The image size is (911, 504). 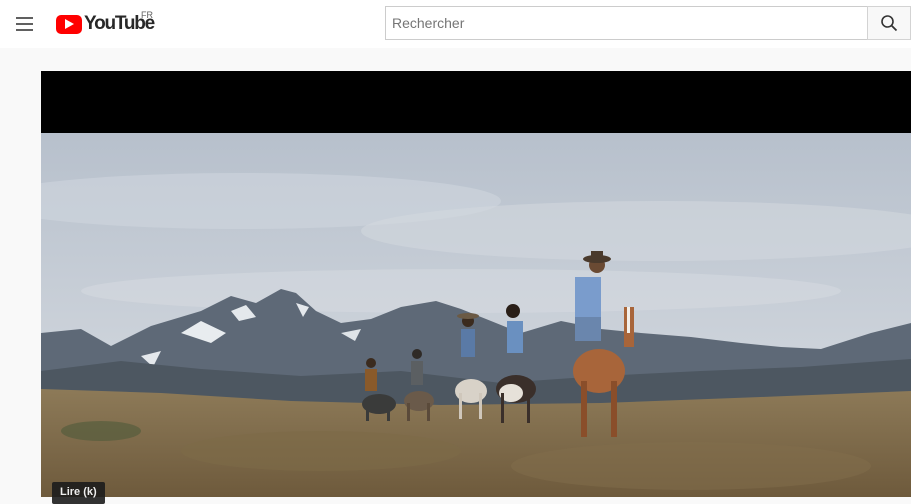 I want to click on youtube-play-logo-icon, so click(x=69, y=24).